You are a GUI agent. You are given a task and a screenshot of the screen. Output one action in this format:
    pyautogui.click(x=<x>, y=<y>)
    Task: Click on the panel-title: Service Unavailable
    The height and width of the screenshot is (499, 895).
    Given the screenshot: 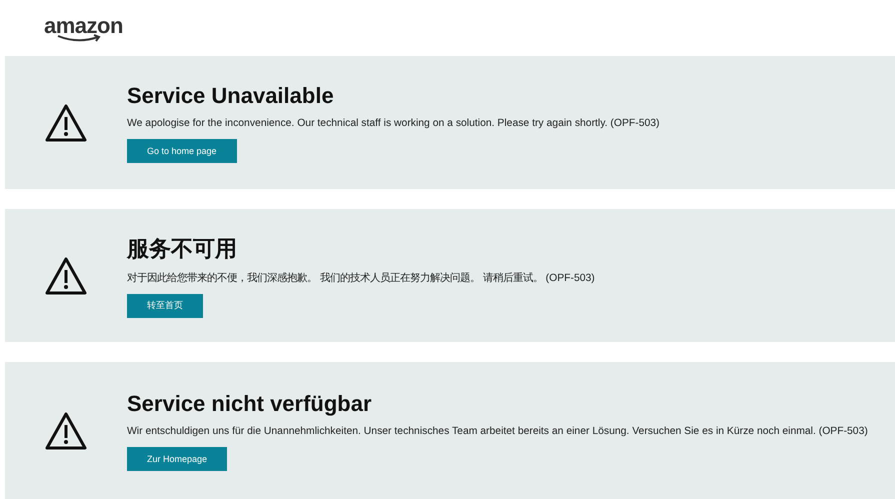 What is the action you would take?
    pyautogui.click(x=231, y=95)
    